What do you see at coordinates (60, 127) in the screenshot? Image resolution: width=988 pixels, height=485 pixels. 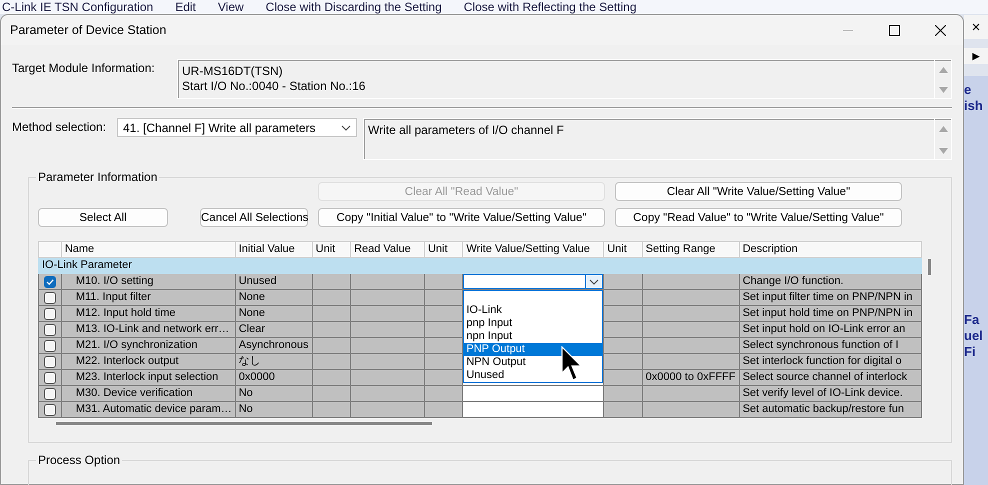 I see `method-selection-label: Method selection:` at bounding box center [60, 127].